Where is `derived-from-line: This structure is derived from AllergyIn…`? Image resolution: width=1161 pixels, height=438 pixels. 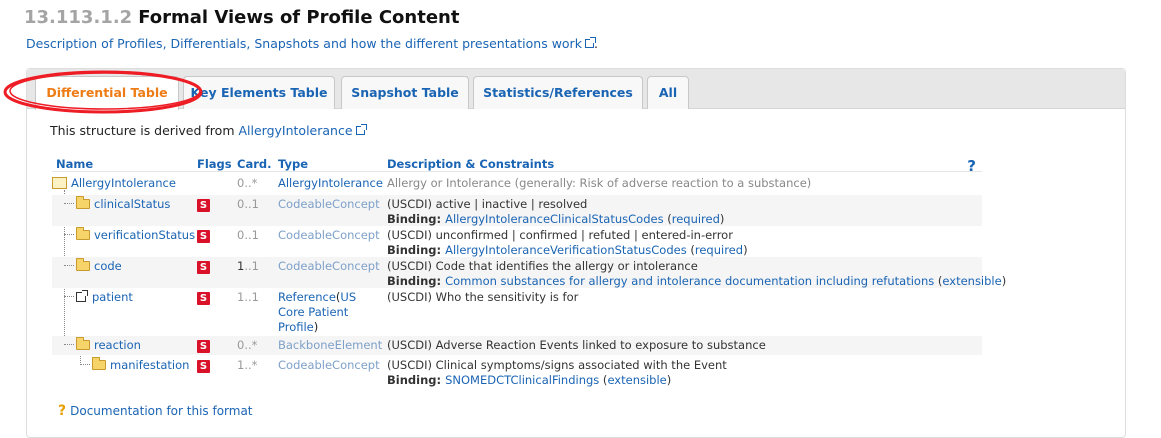
derived-from-line: This structure is derived from AllergyIn… is located at coordinates (208, 130).